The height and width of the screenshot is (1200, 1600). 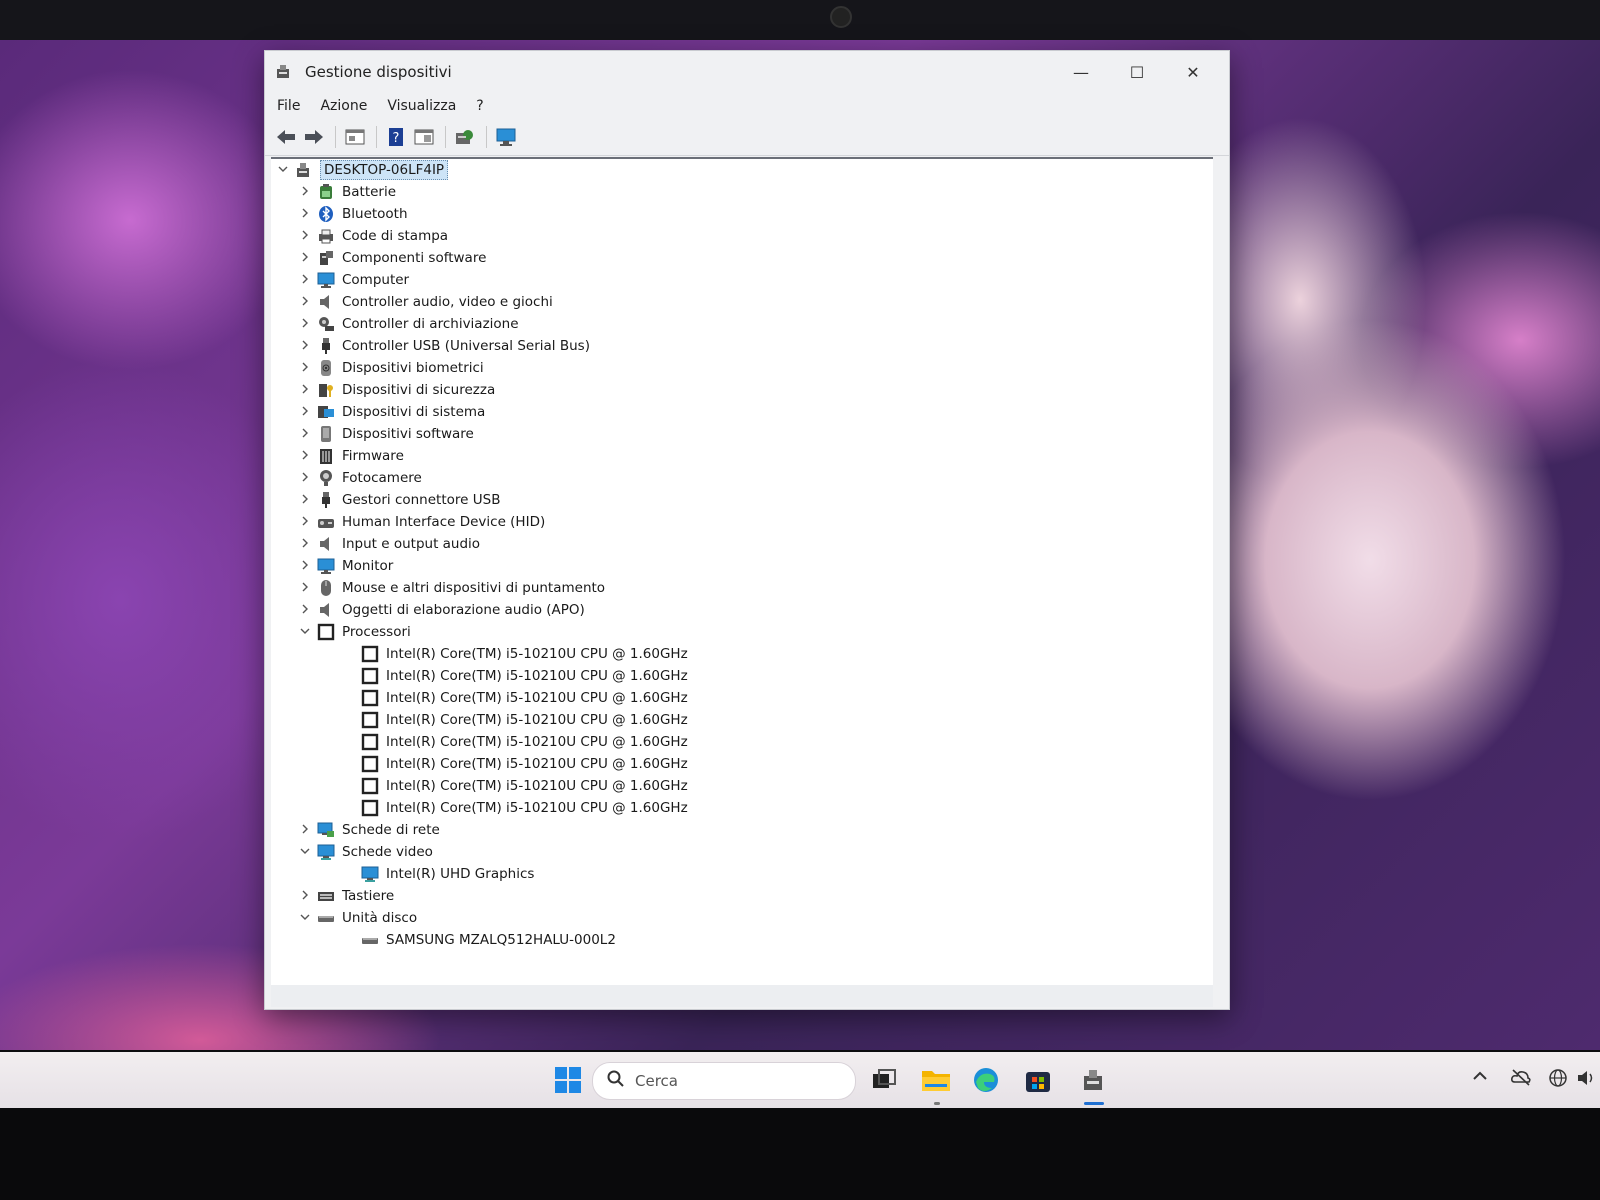 I want to click on tree-category: Code di stampa, so click(x=742, y=236).